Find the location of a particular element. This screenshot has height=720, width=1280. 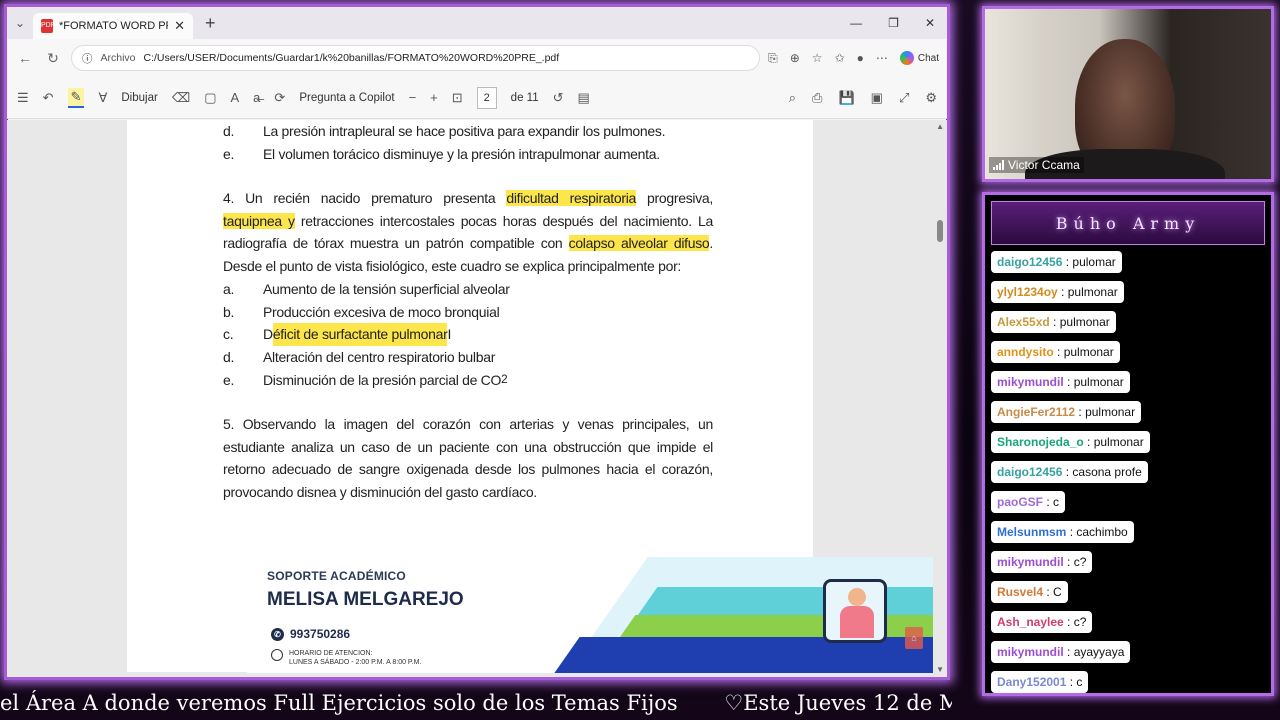

favorite-star-icon: ☆ is located at coordinates (817, 58).